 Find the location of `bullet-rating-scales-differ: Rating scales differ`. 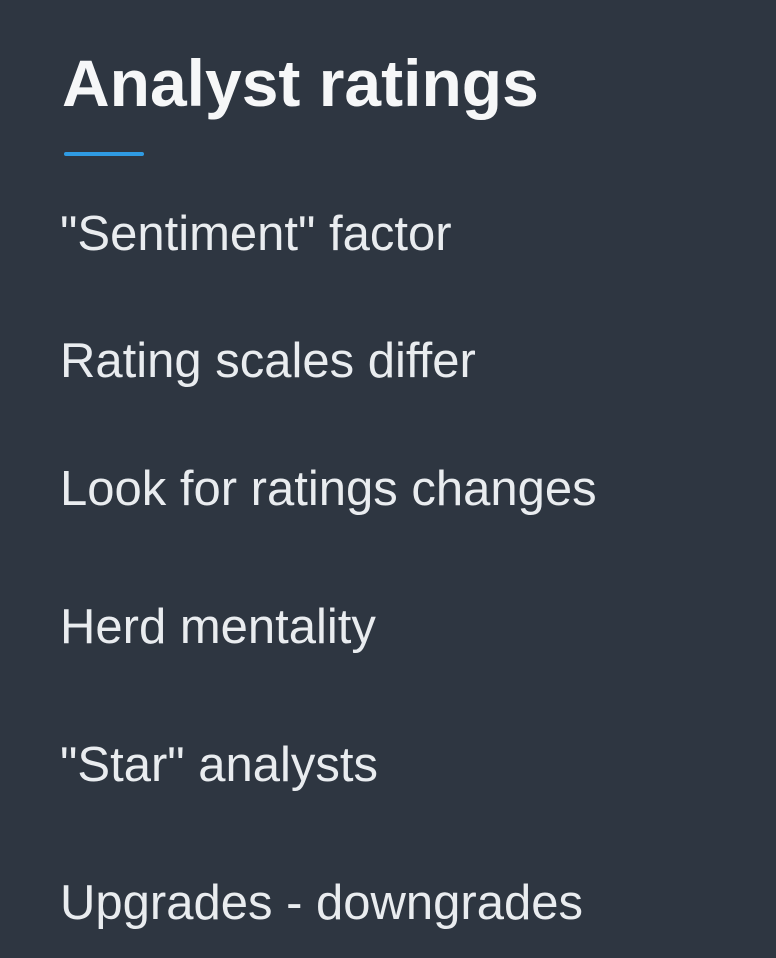

bullet-rating-scales-differ: Rating scales differ is located at coordinates (268, 361).